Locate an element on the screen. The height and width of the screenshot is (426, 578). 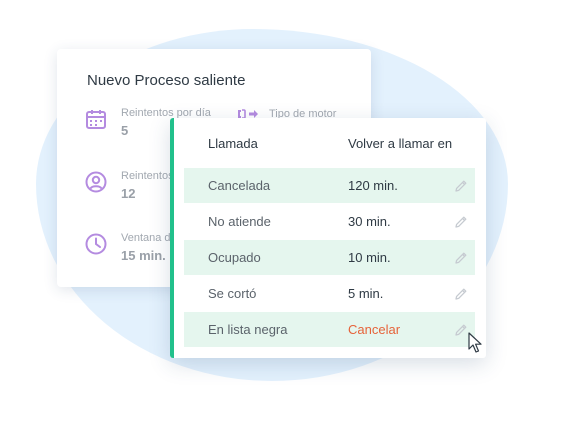
table-row: Ocupado 10 min. is located at coordinates (329, 257).